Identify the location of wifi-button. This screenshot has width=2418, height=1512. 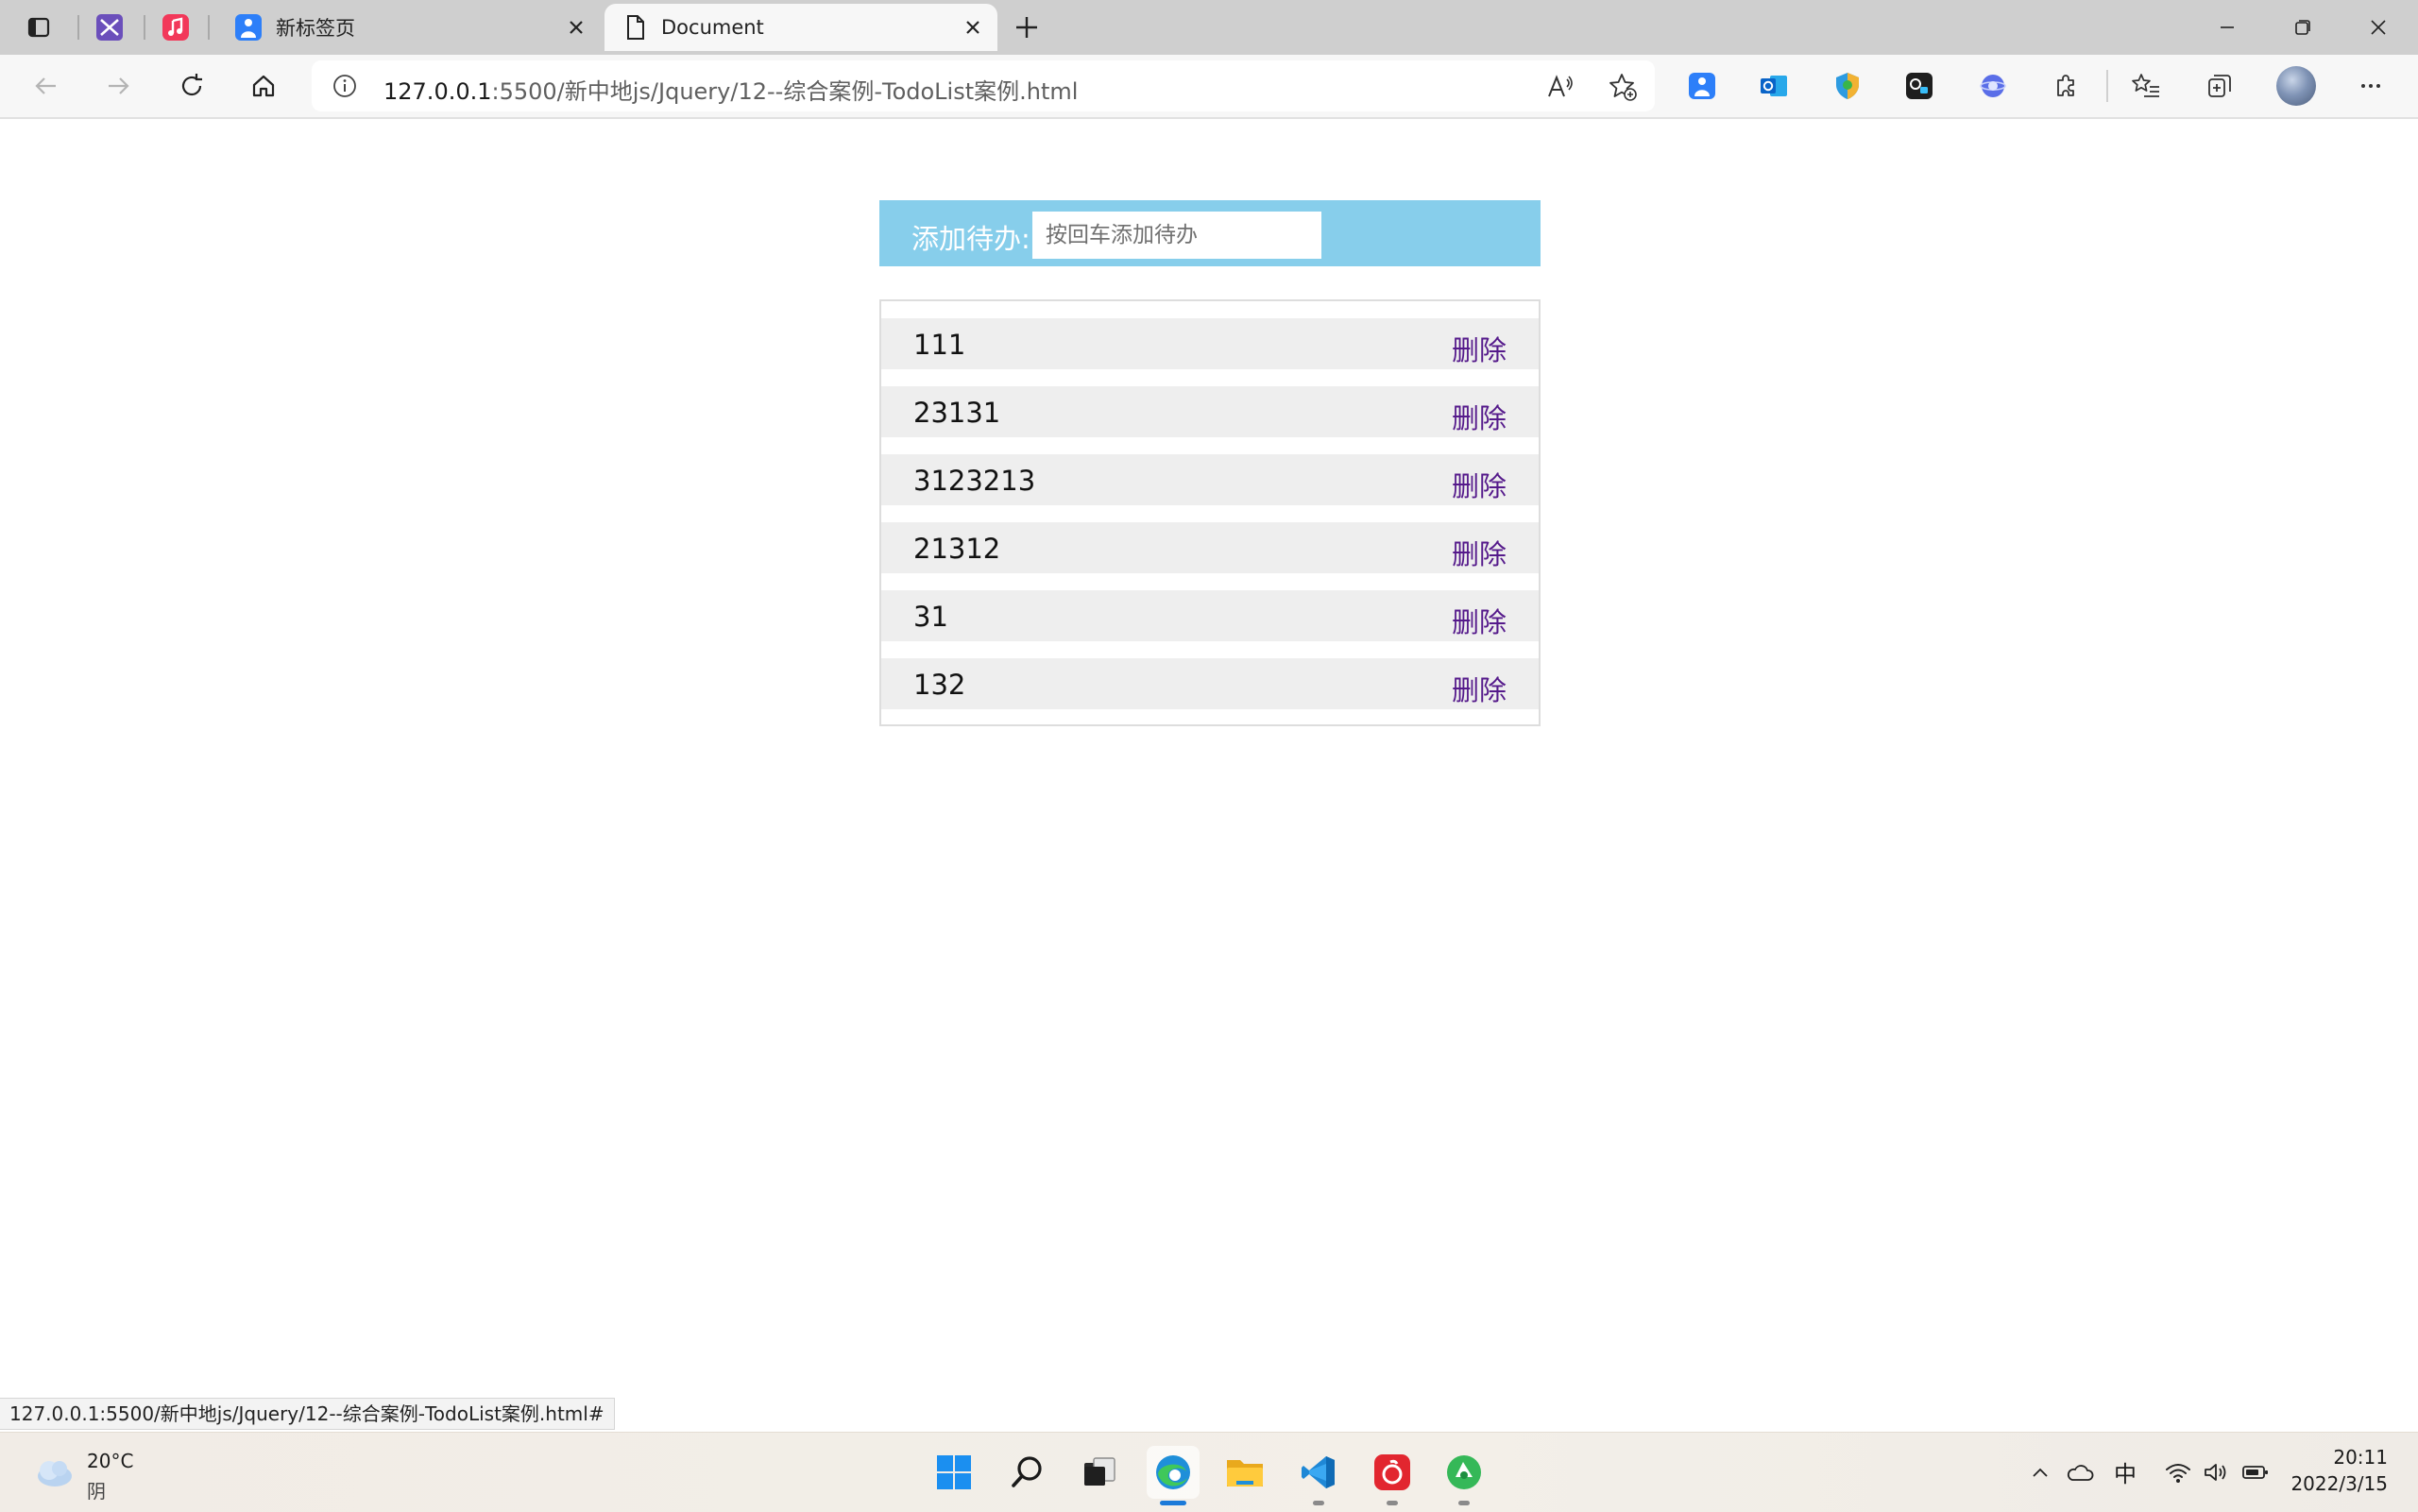
(2178, 1472).